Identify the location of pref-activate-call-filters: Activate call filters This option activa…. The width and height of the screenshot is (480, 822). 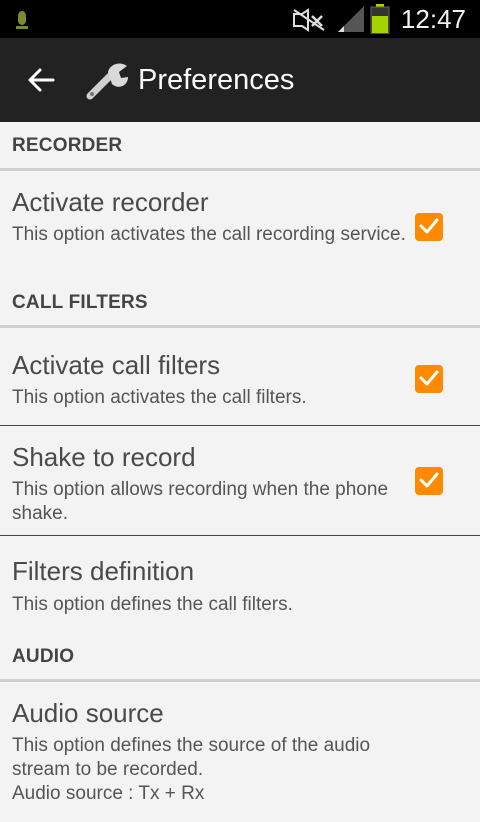
(240, 377).